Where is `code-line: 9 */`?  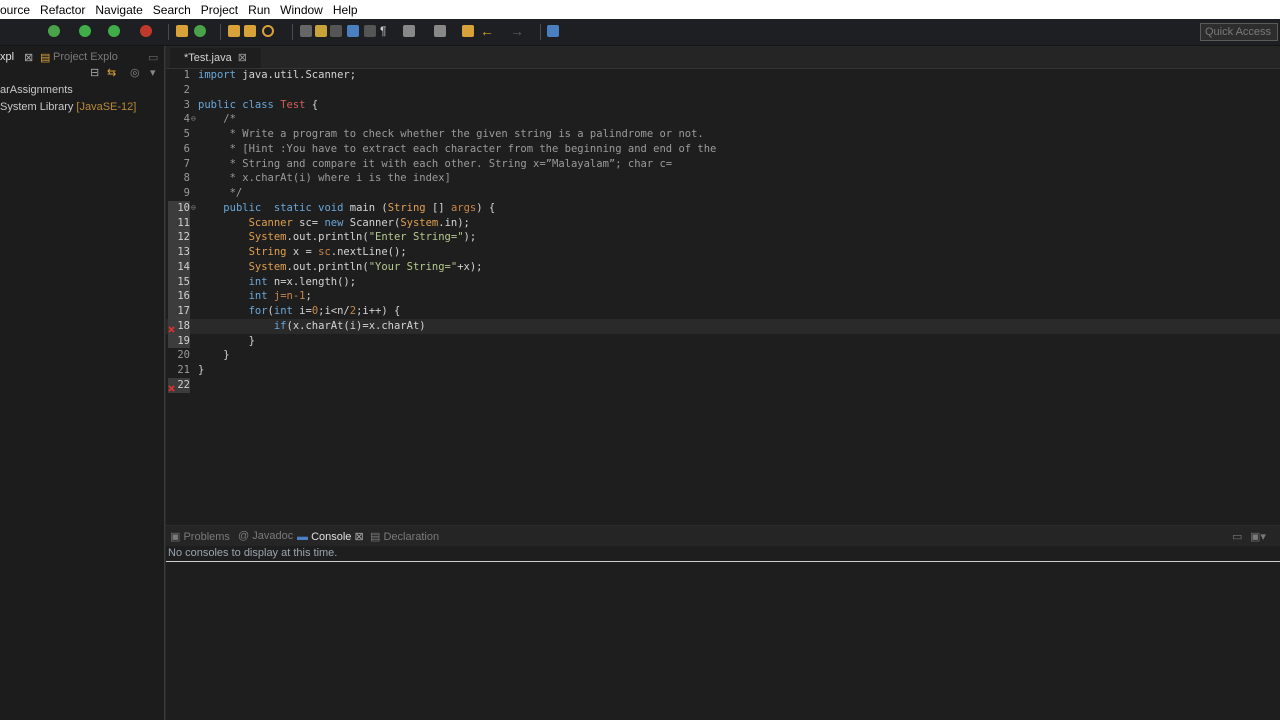
code-line: 9 */ is located at coordinates (723, 193).